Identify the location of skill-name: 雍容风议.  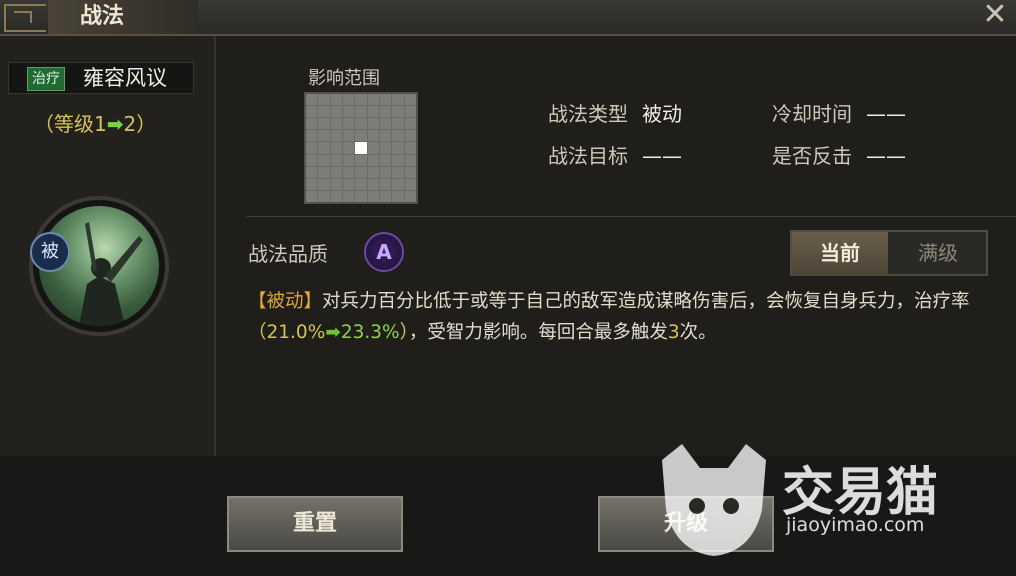
(125, 78).